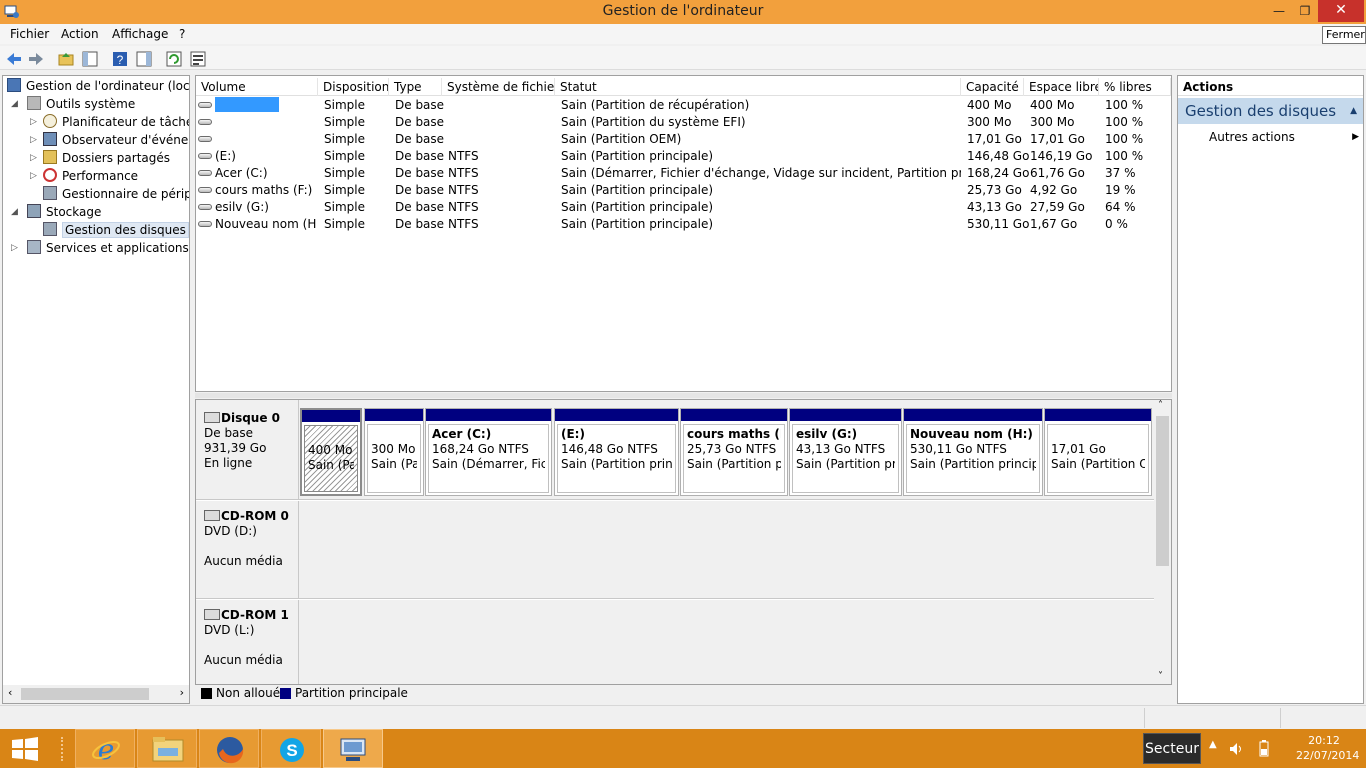  What do you see at coordinates (247, 450) in the screenshot?
I see `disk-0-label: Disque 0 De base 931,39 Go En ligne` at bounding box center [247, 450].